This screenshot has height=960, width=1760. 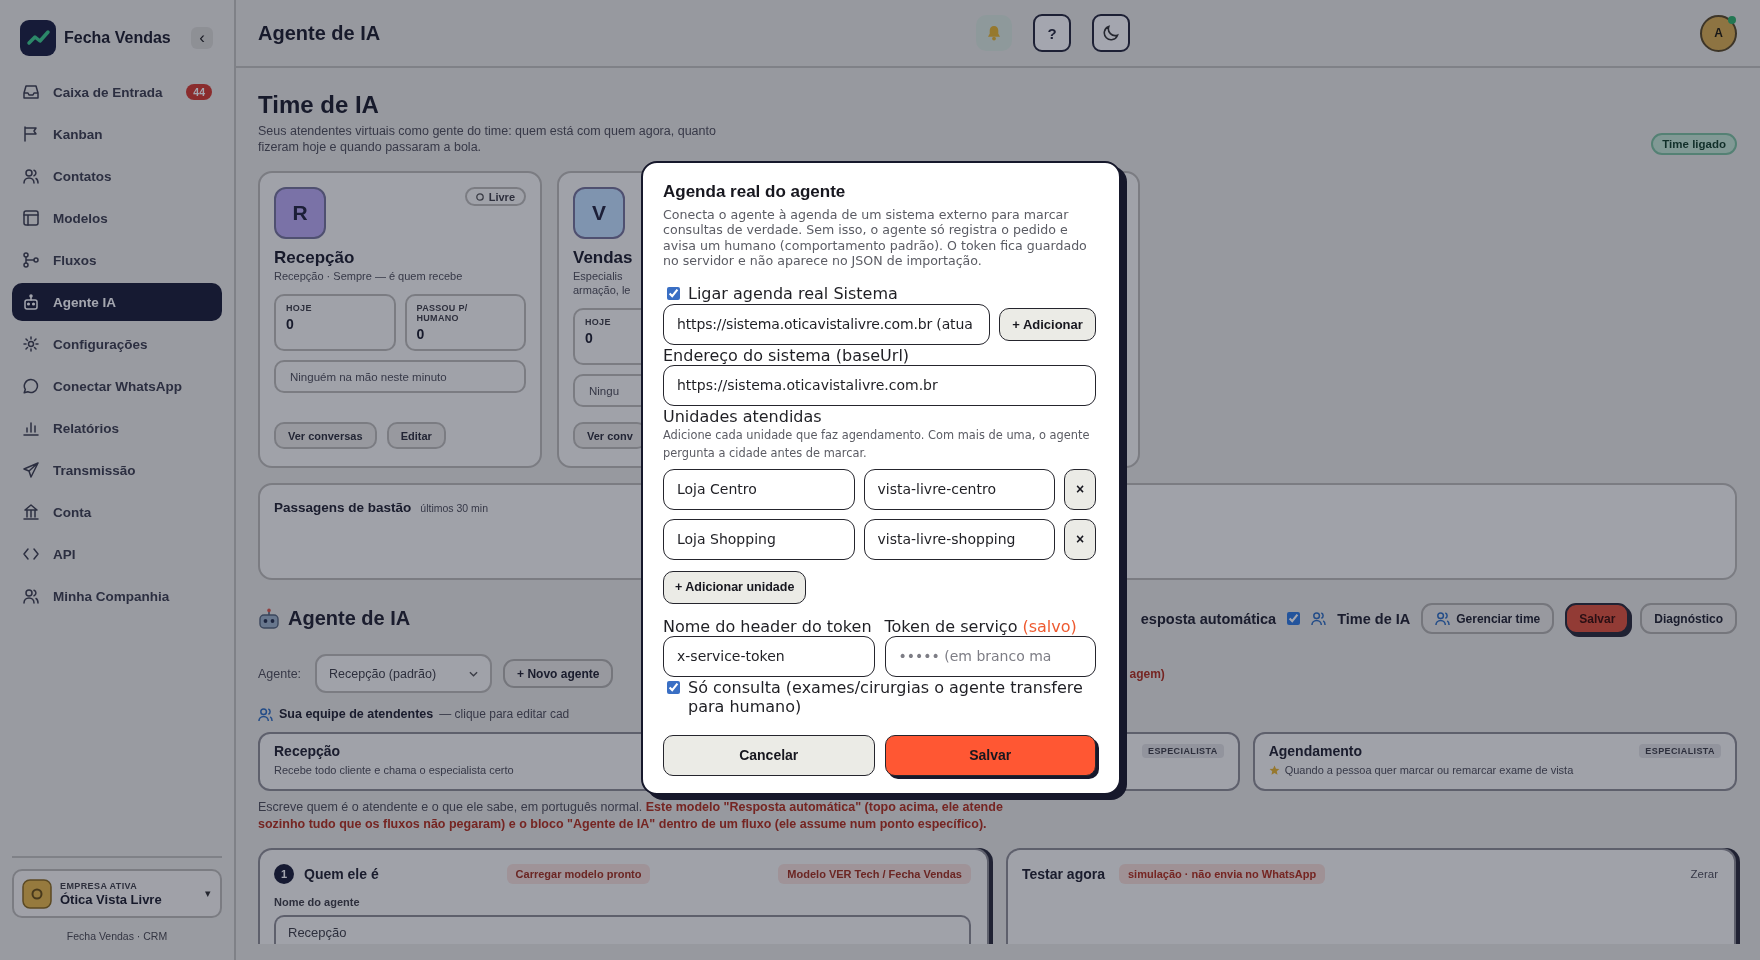 What do you see at coordinates (1429, 770) in the screenshot?
I see `team-description: Quando a pessoa quer marcar ou remarcar exame de vista` at bounding box center [1429, 770].